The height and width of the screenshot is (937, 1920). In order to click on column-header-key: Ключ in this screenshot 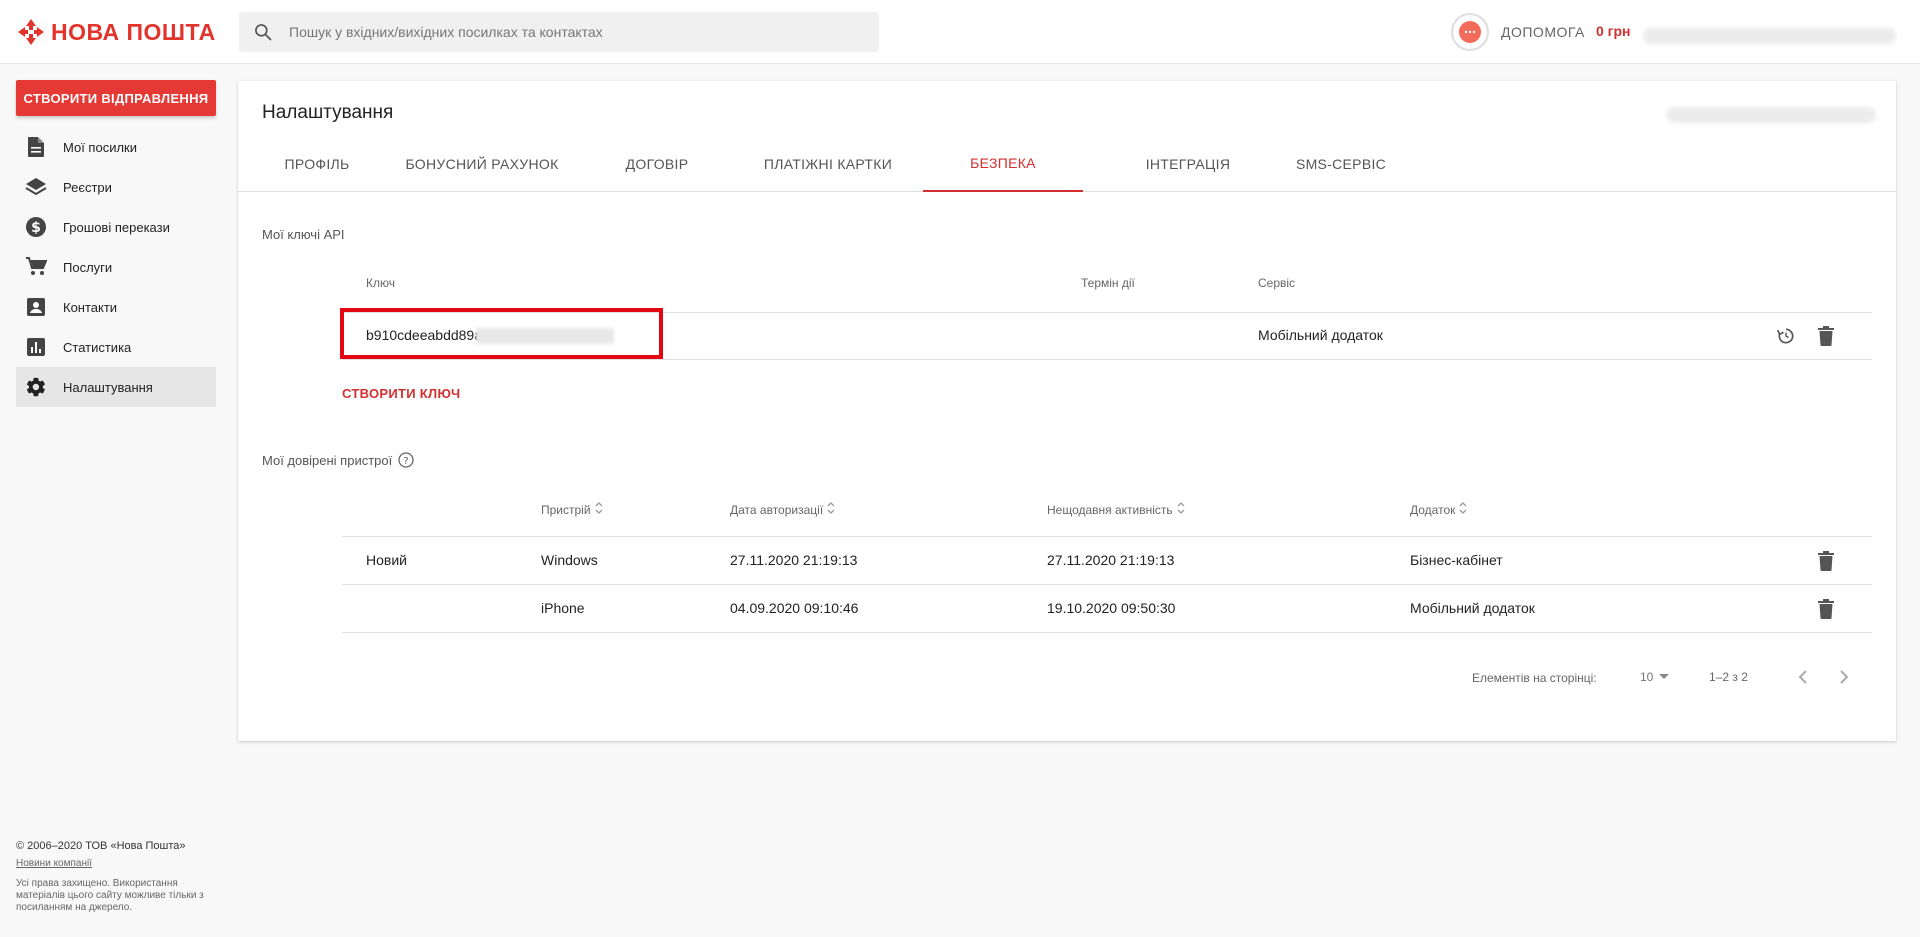, I will do `click(380, 283)`.